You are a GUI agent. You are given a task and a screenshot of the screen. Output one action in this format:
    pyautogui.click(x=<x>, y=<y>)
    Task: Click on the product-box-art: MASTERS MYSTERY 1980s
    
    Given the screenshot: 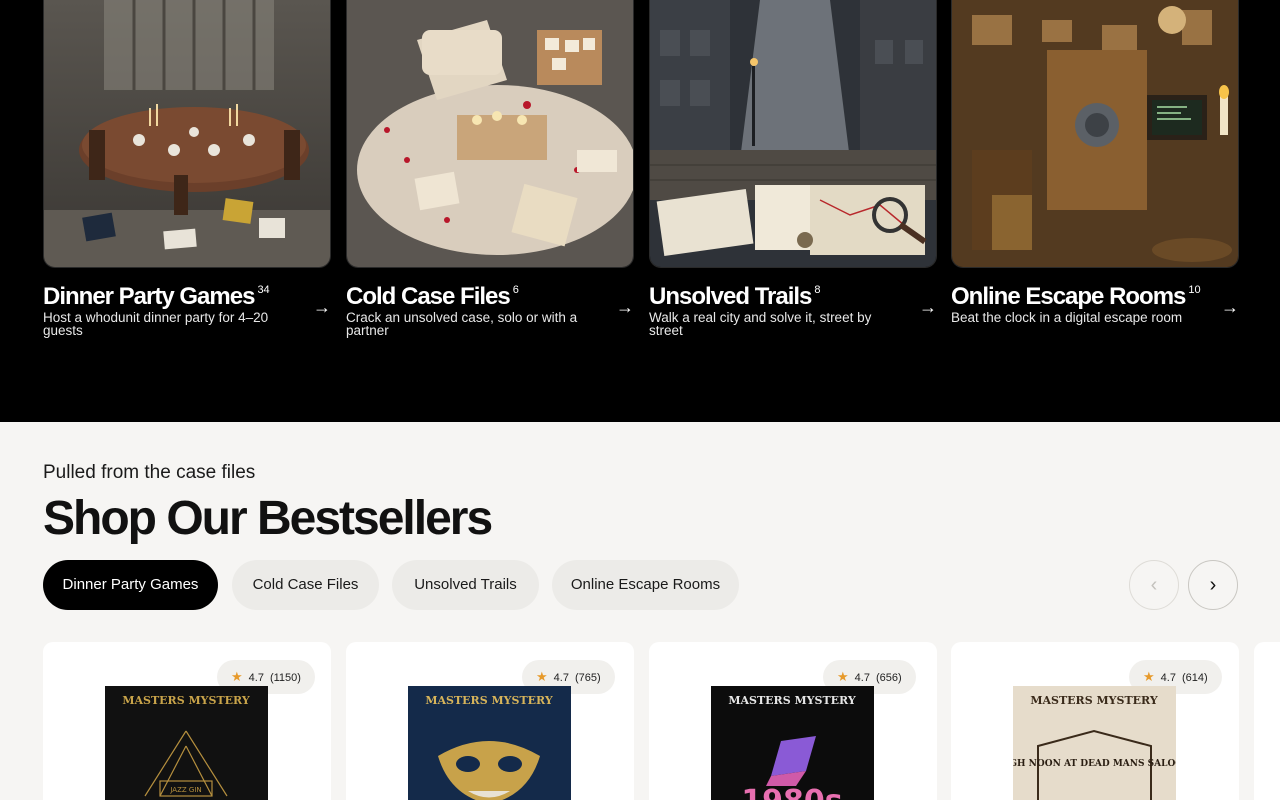 What is the action you would take?
    pyautogui.click(x=792, y=743)
    